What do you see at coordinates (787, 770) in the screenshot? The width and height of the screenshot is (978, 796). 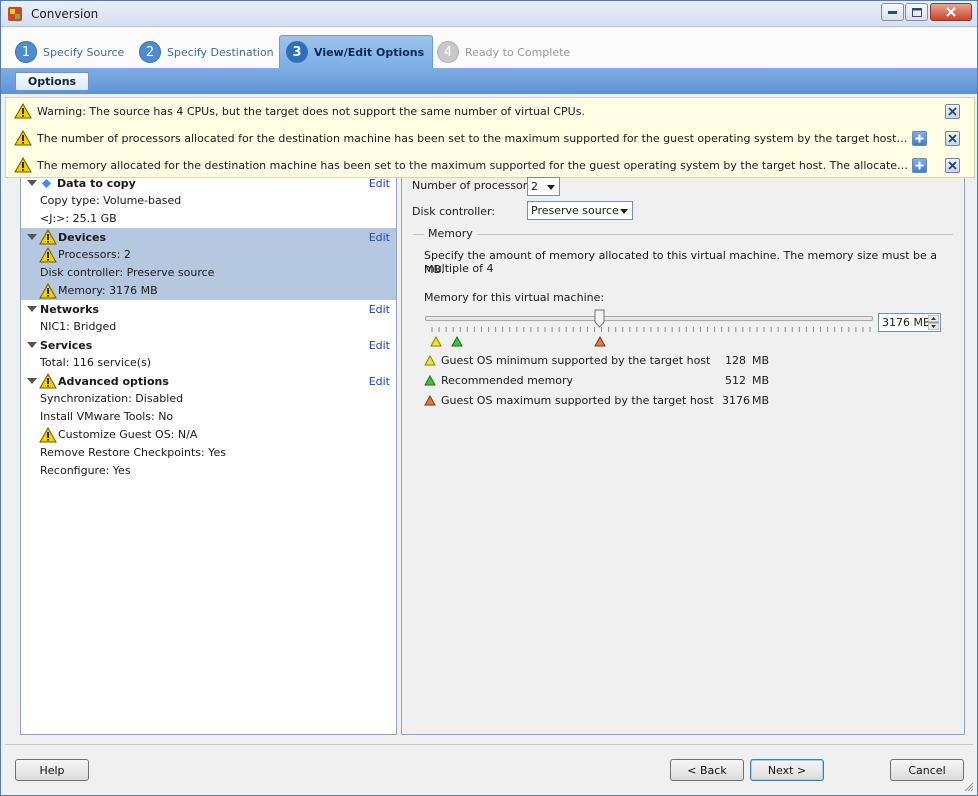 I see `next-button: Next >` at bounding box center [787, 770].